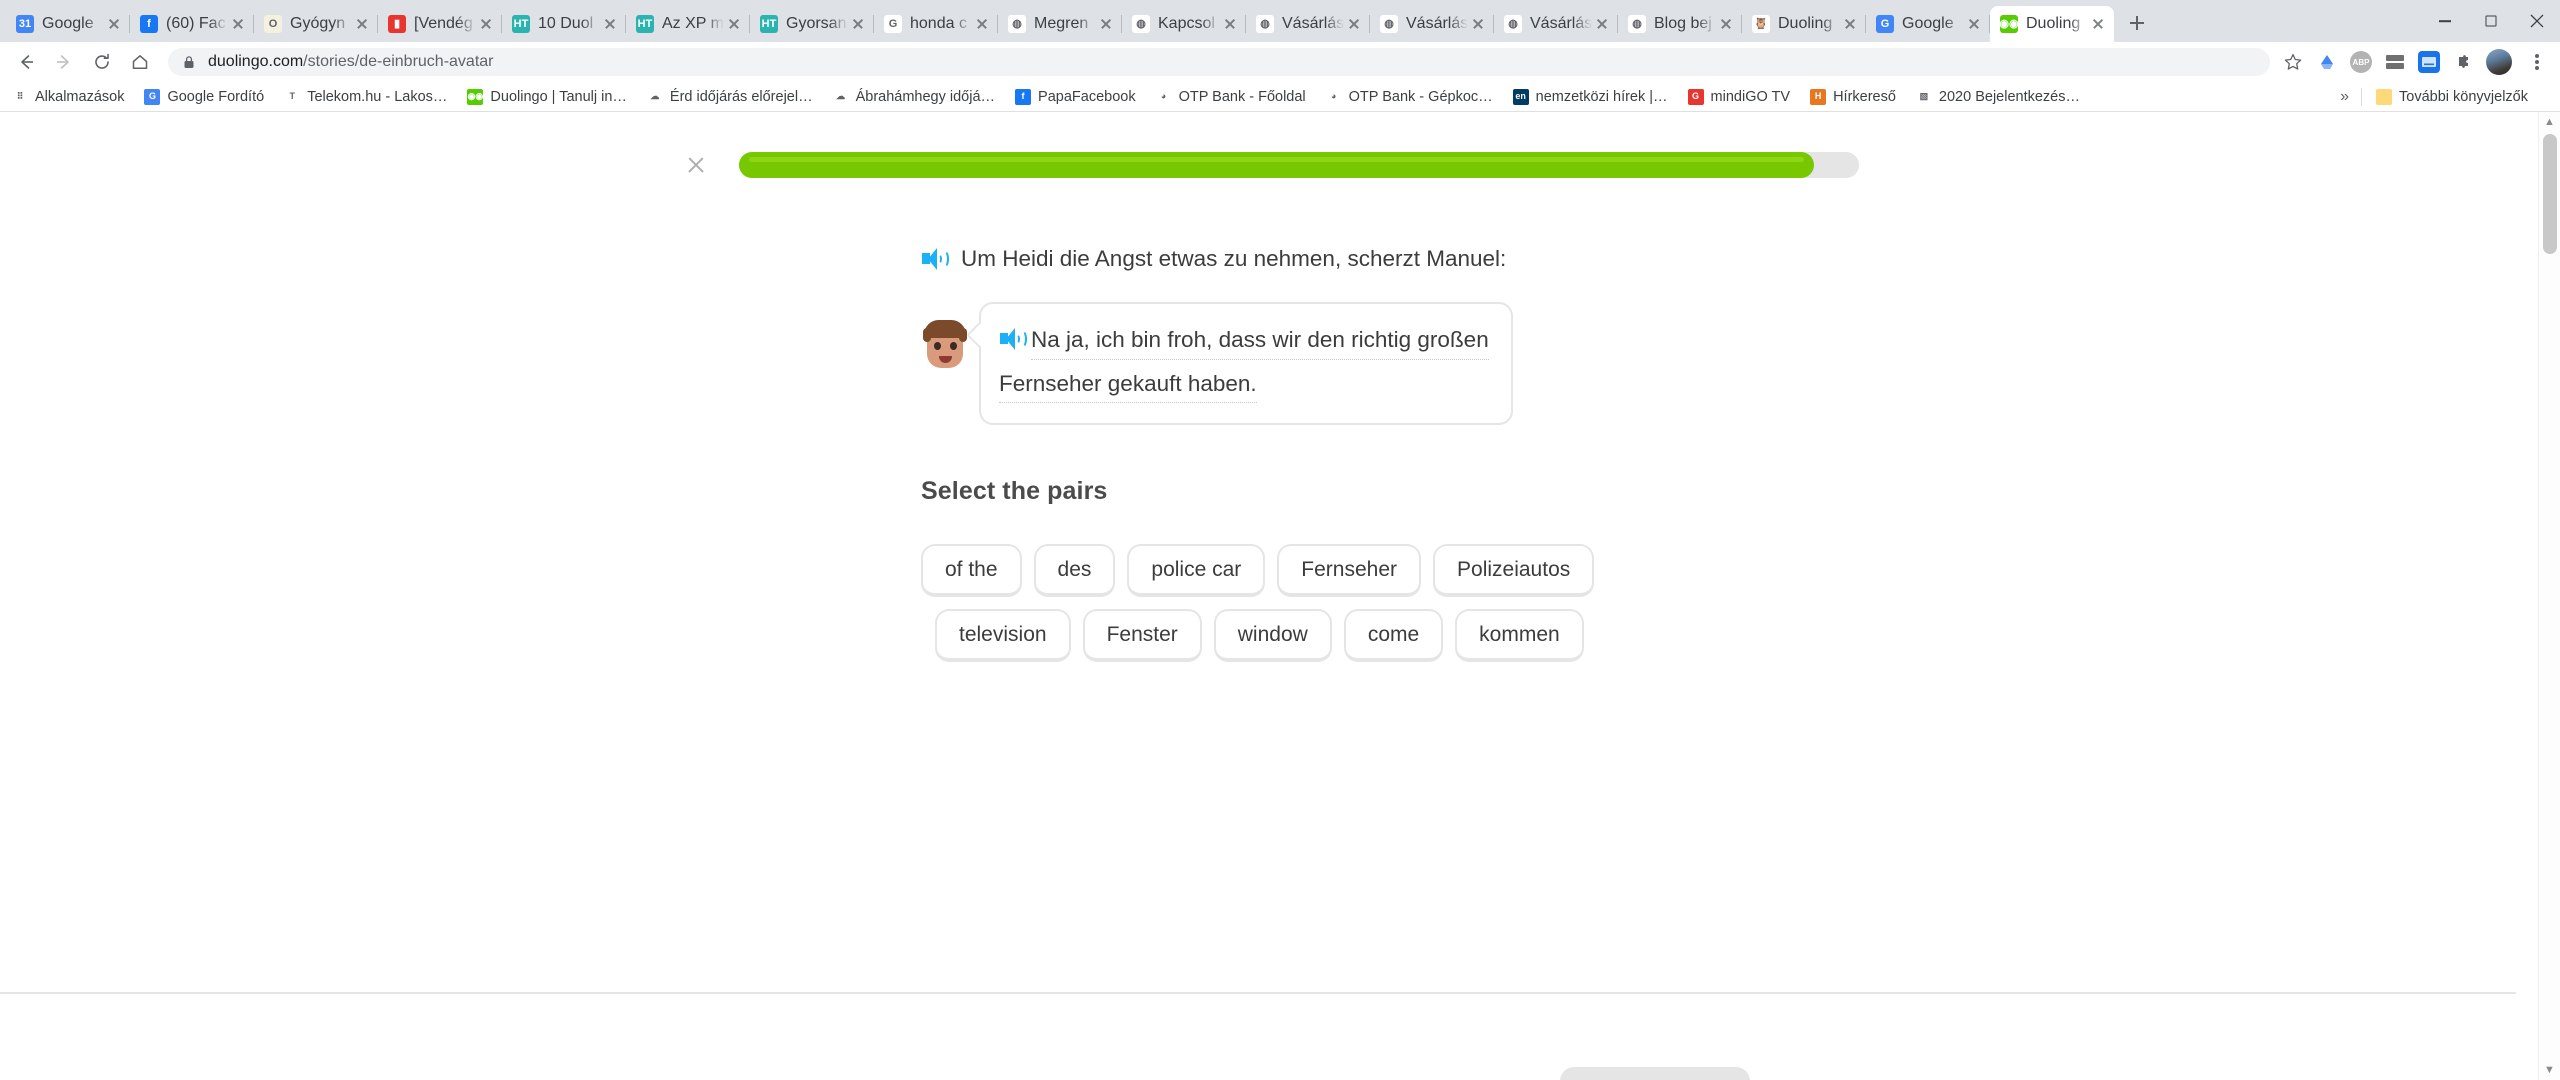 The height and width of the screenshot is (1080, 2560). What do you see at coordinates (1003, 636) in the screenshot?
I see `word-pair-option: television` at bounding box center [1003, 636].